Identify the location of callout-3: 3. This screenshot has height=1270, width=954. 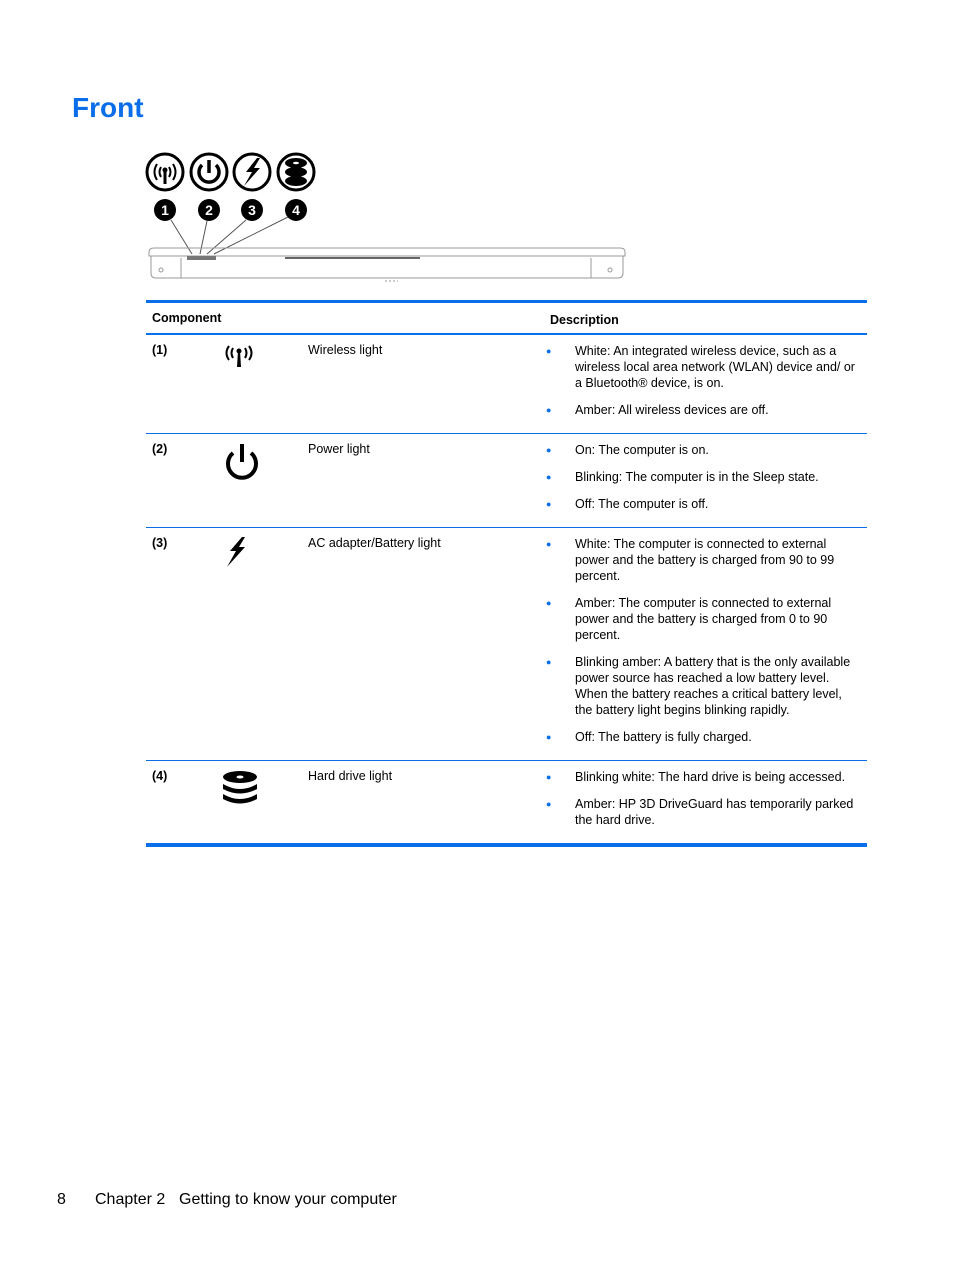
(252, 210).